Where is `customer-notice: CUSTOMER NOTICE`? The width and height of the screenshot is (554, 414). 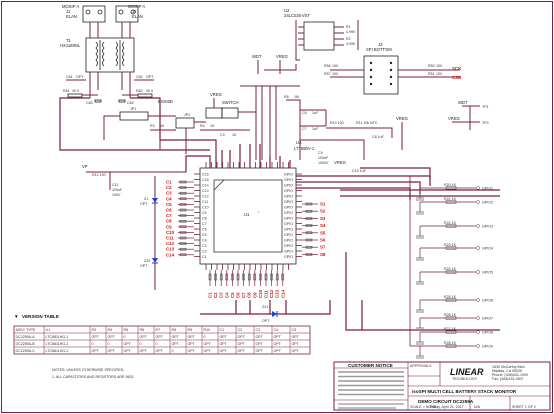 customer-notice: CUSTOMER NOTICE is located at coordinates (370, 365).